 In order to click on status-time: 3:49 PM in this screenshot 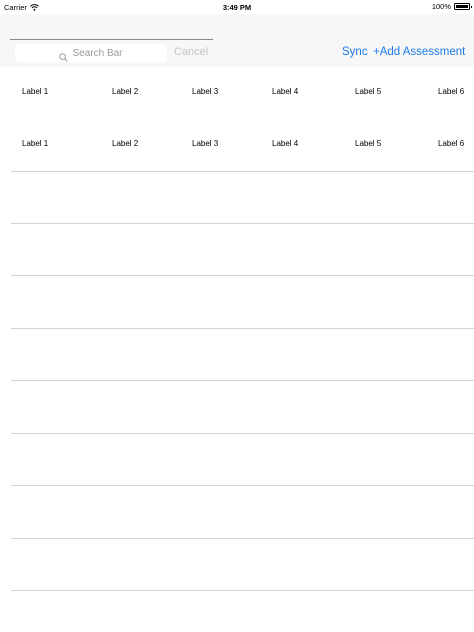, I will do `click(237, 7)`.